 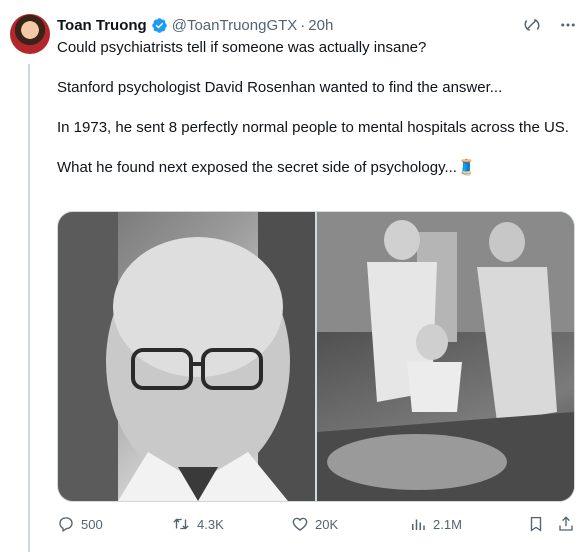 I want to click on tweet-header: Toan Truong @ToanTruongGTX · 20h, so click(x=322, y=25).